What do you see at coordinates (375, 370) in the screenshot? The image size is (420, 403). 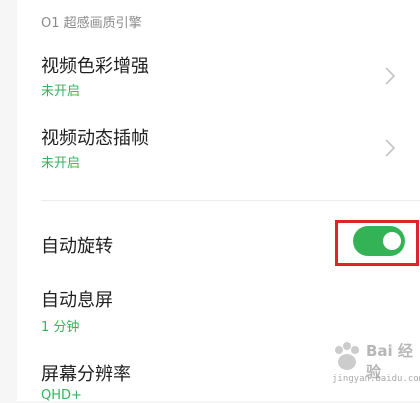 I see `watermark: Bai 经验 jingyan.baidu.com` at bounding box center [375, 370].